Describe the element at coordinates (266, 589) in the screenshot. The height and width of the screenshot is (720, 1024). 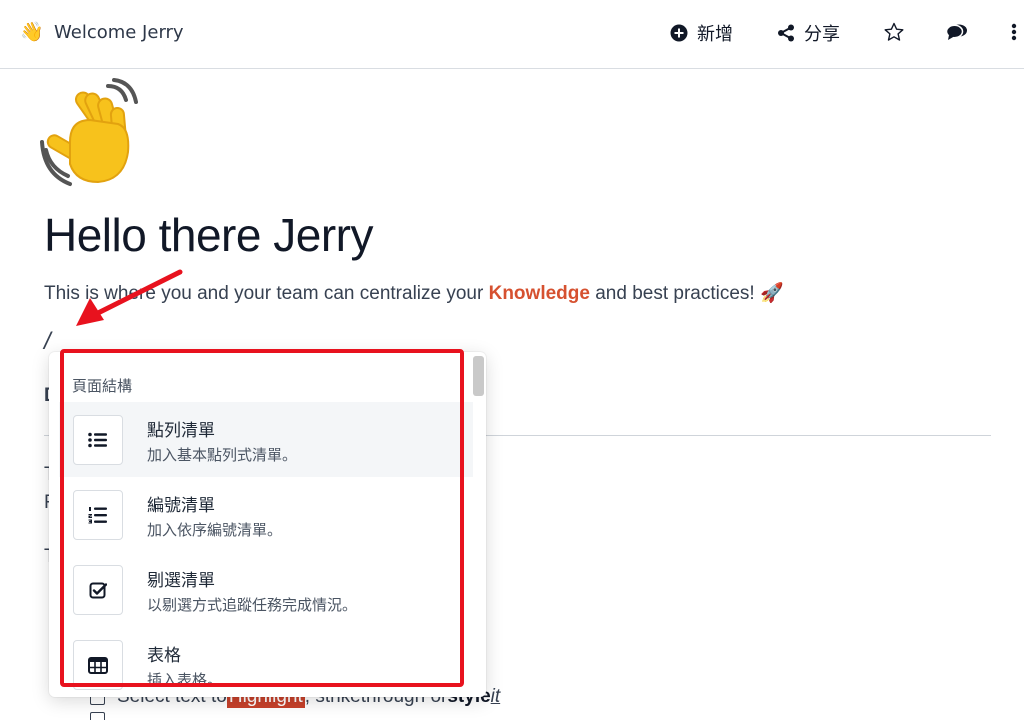
I see `menu-item-checklist: 剔選清單 以剔選方式追蹤任務完成情況。` at that location.